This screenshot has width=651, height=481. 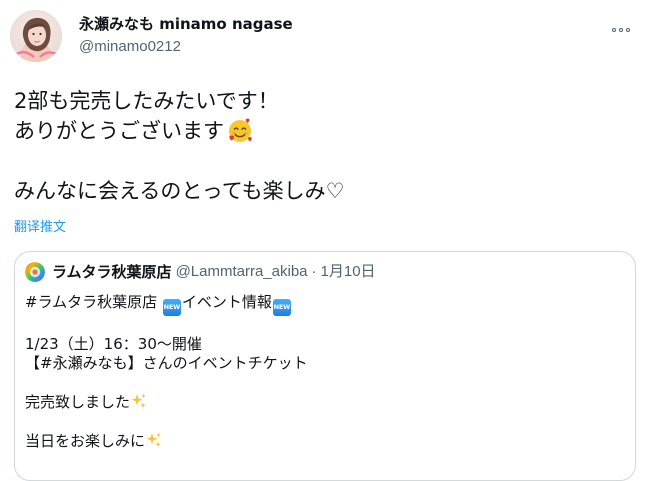 I want to click on shop-logo-icon, so click(x=35, y=272).